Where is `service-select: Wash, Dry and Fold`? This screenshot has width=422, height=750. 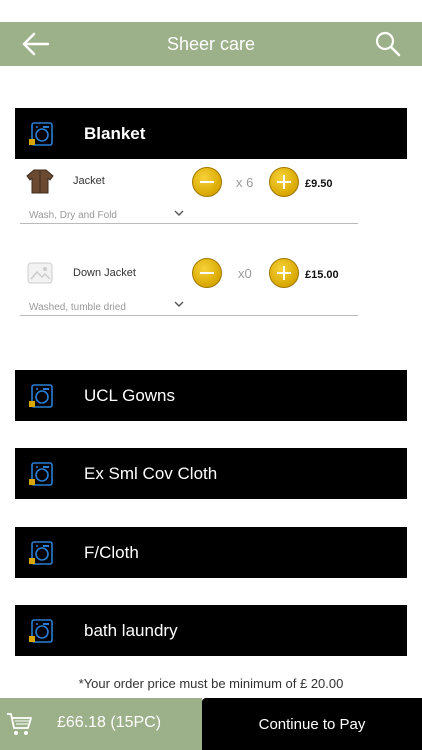 service-select: Wash, Dry and Fold is located at coordinates (73, 215).